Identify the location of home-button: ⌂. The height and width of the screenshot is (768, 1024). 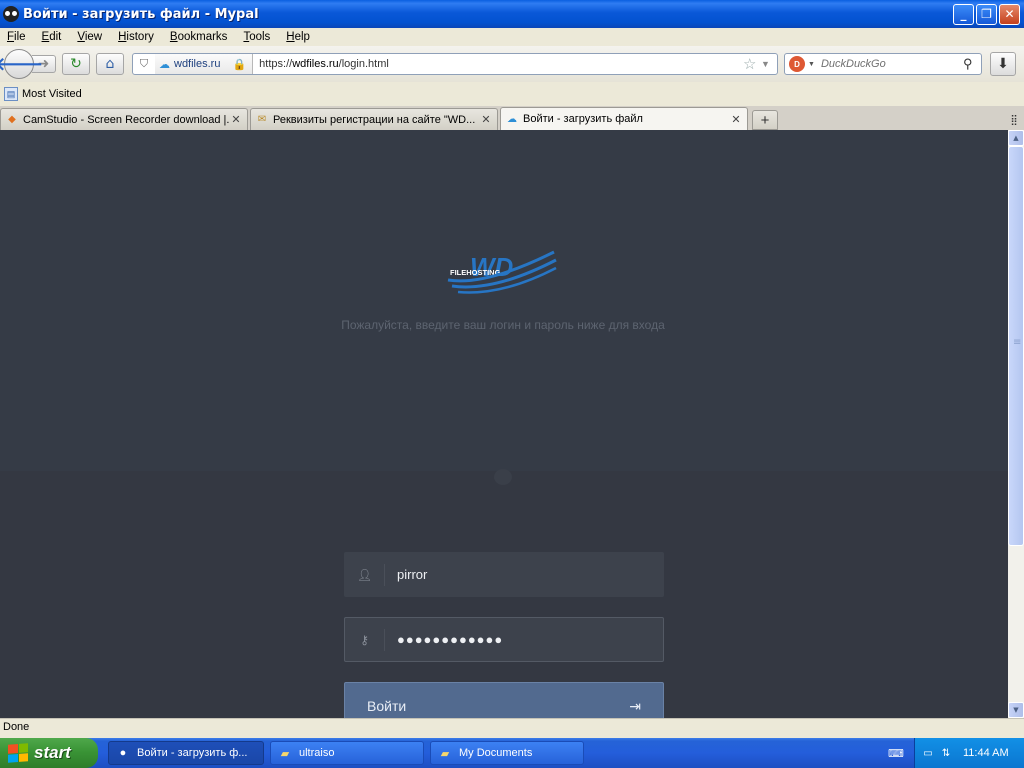
(110, 64).